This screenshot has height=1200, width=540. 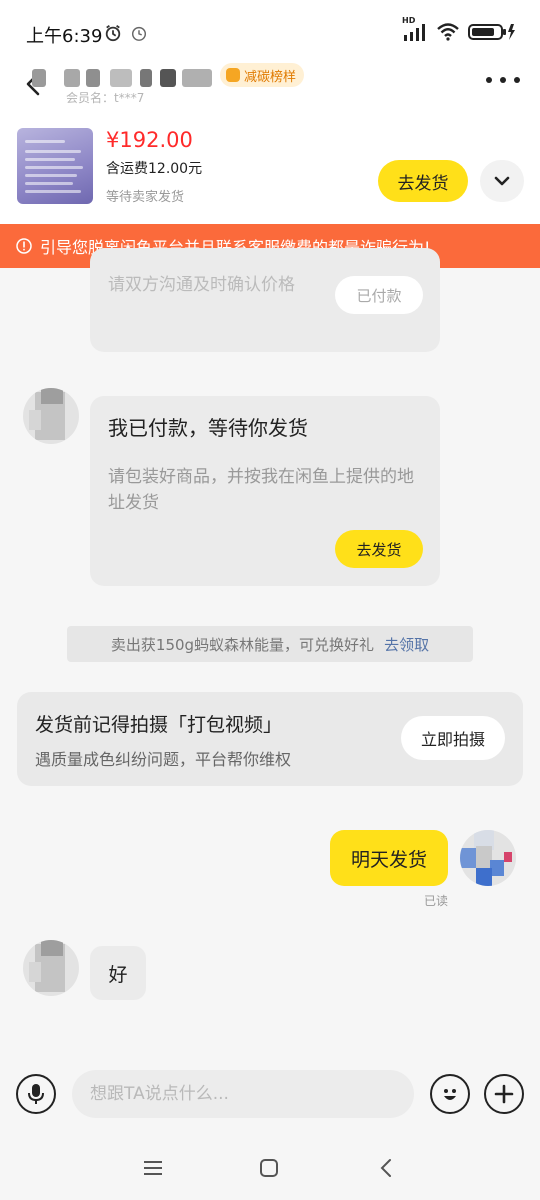 What do you see at coordinates (145, 197) in the screenshot?
I see `order-status: 等待卖家发货` at bounding box center [145, 197].